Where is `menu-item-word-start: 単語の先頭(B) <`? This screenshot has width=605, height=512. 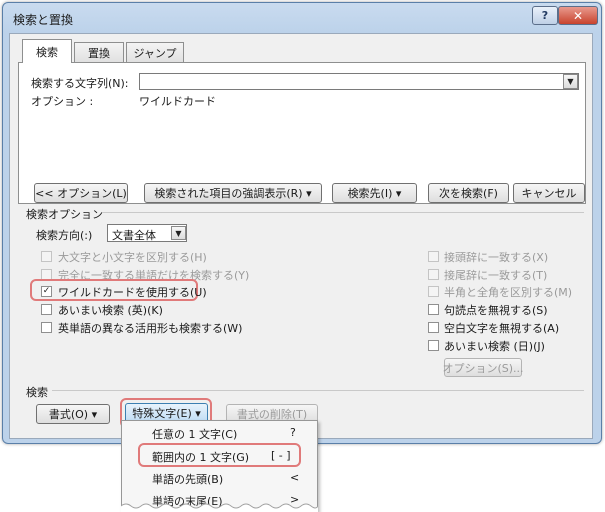 menu-item-word-start: 単語の先頭(B) < is located at coordinates (219, 479).